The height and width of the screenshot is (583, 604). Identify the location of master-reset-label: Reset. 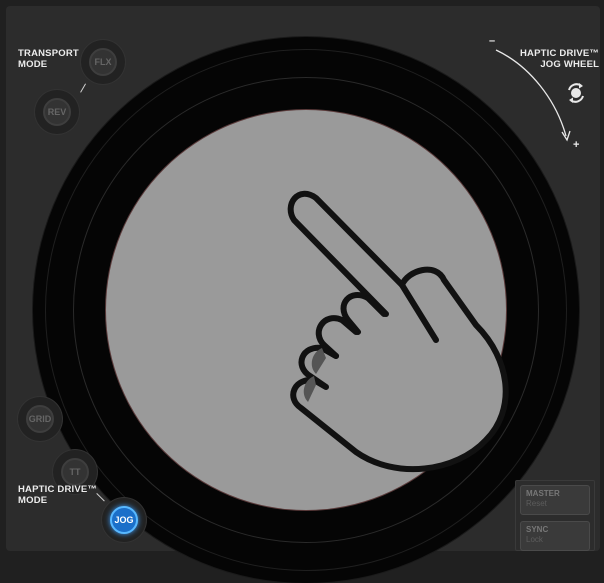
(536, 503).